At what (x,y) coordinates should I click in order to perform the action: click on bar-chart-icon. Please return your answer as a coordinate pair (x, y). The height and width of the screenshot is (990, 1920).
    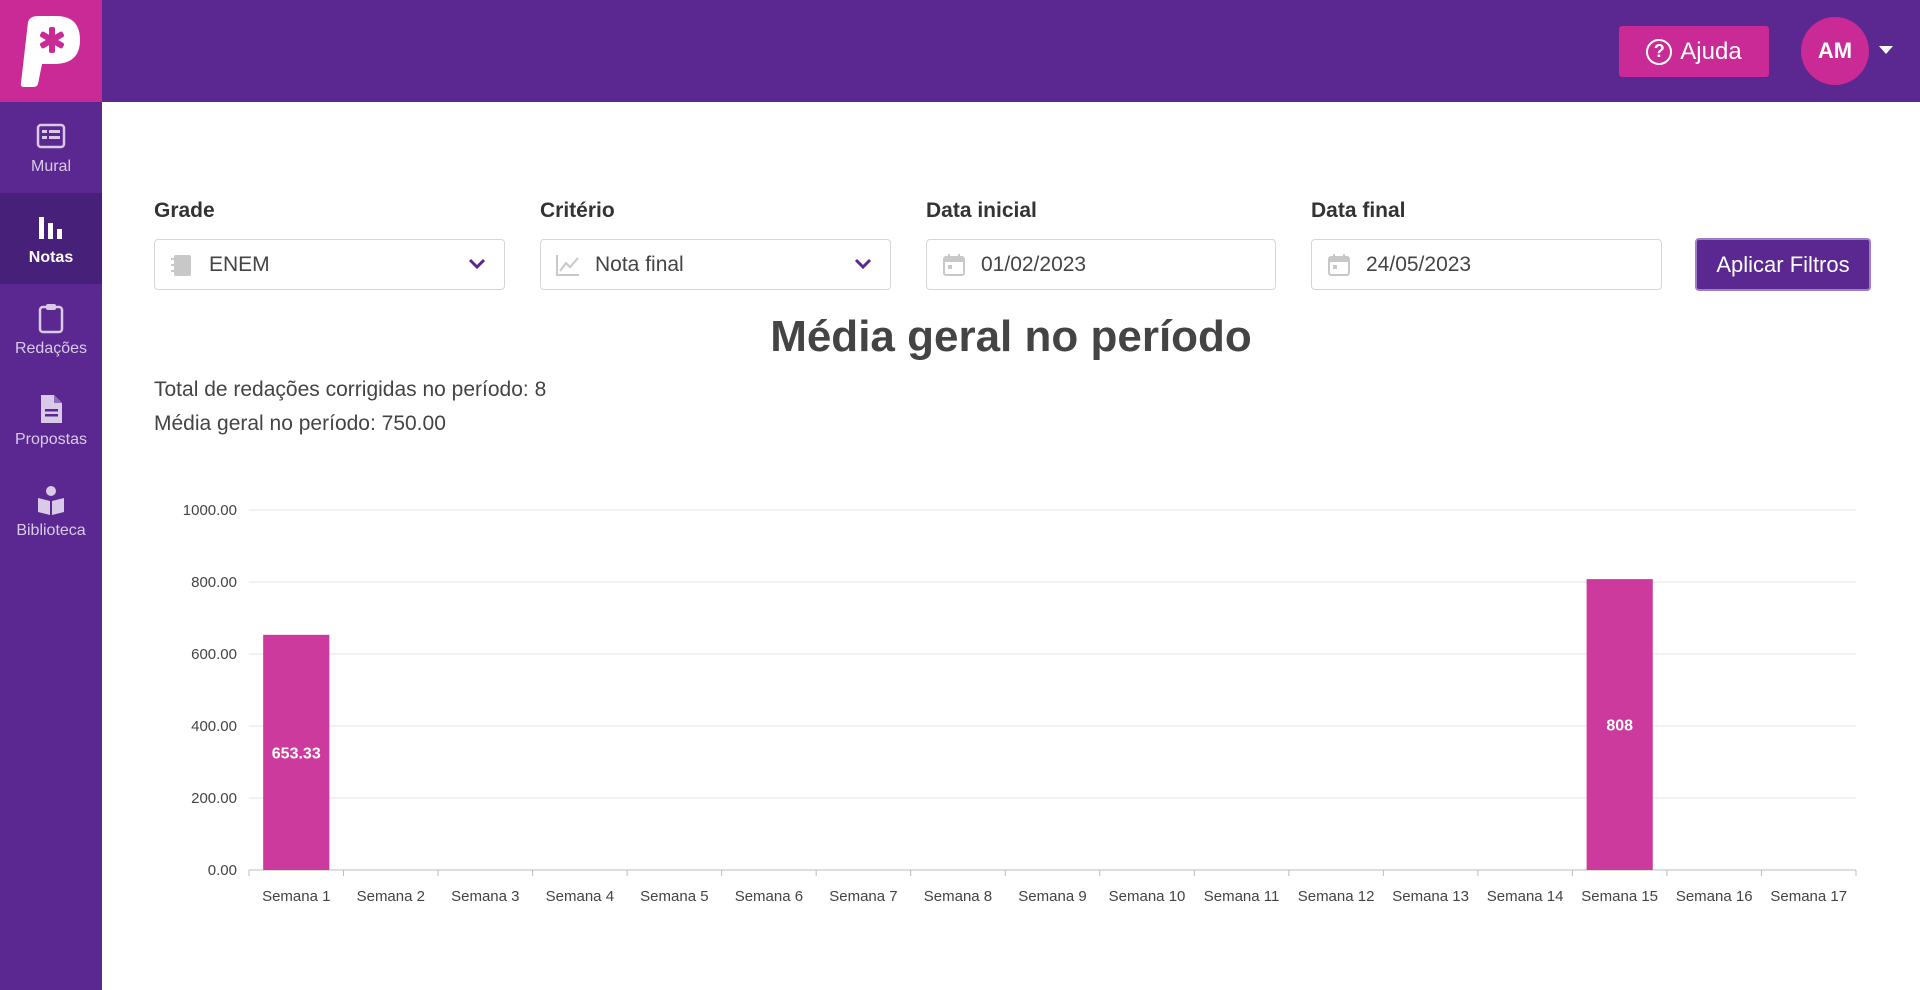
    Looking at the image, I should click on (50, 227).